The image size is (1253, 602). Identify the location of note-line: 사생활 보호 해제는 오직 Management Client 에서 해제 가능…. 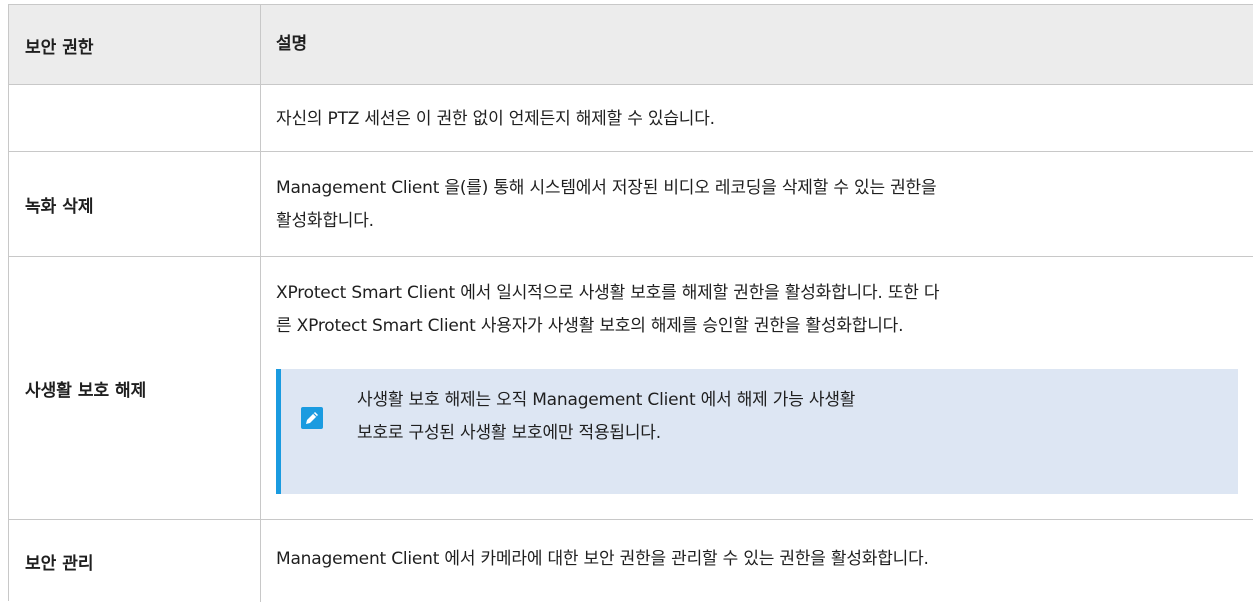
(606, 400).